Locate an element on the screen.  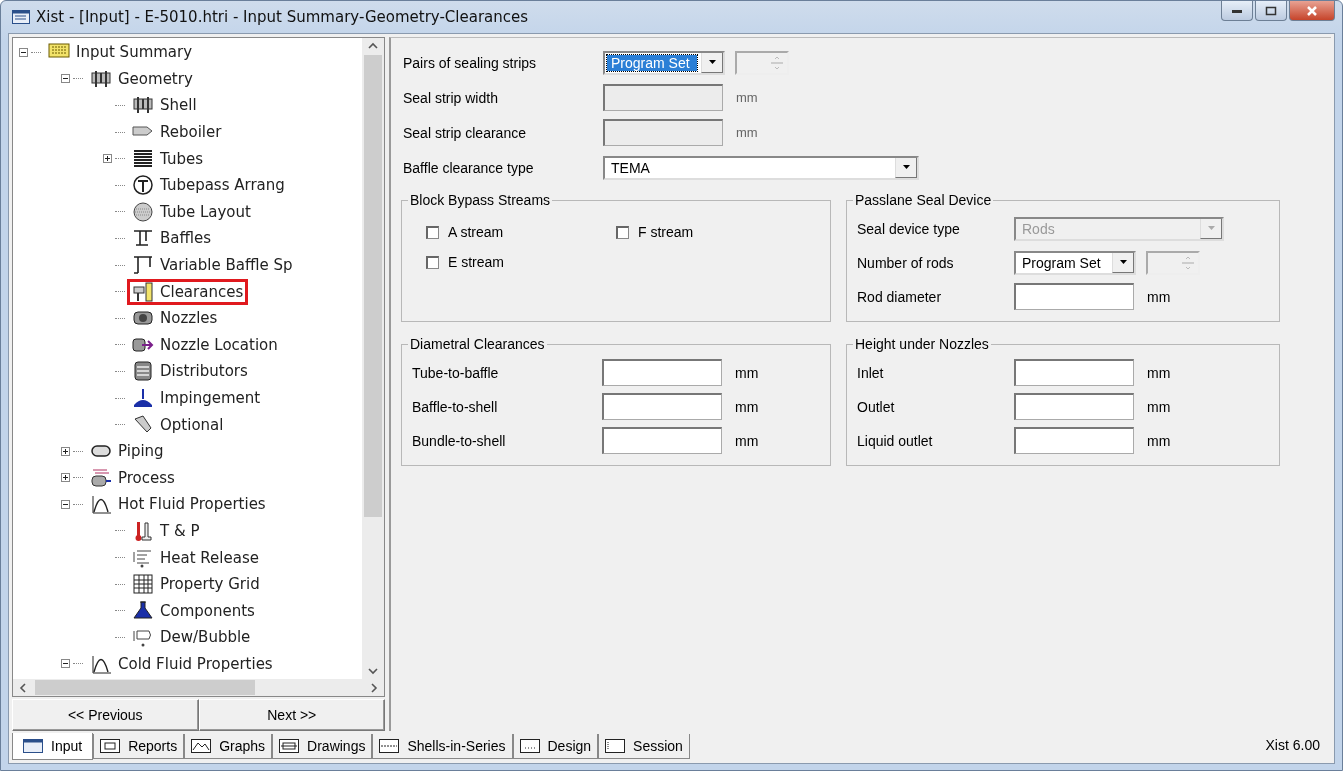
tab: Input is located at coordinates (53, 746).